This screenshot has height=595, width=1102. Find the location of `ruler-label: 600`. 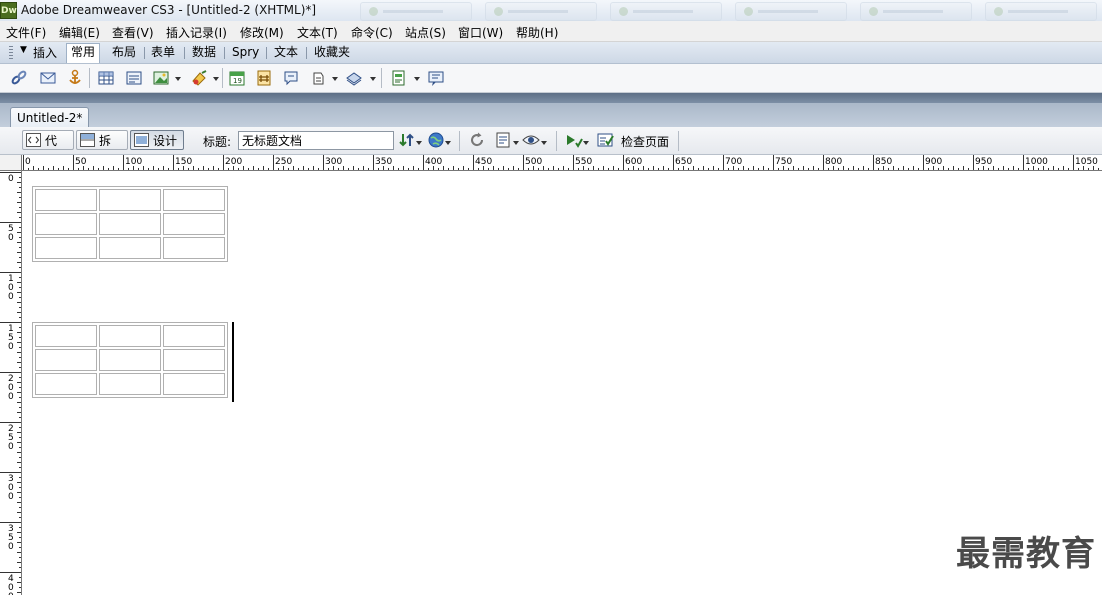

ruler-label: 600 is located at coordinates (633, 162).